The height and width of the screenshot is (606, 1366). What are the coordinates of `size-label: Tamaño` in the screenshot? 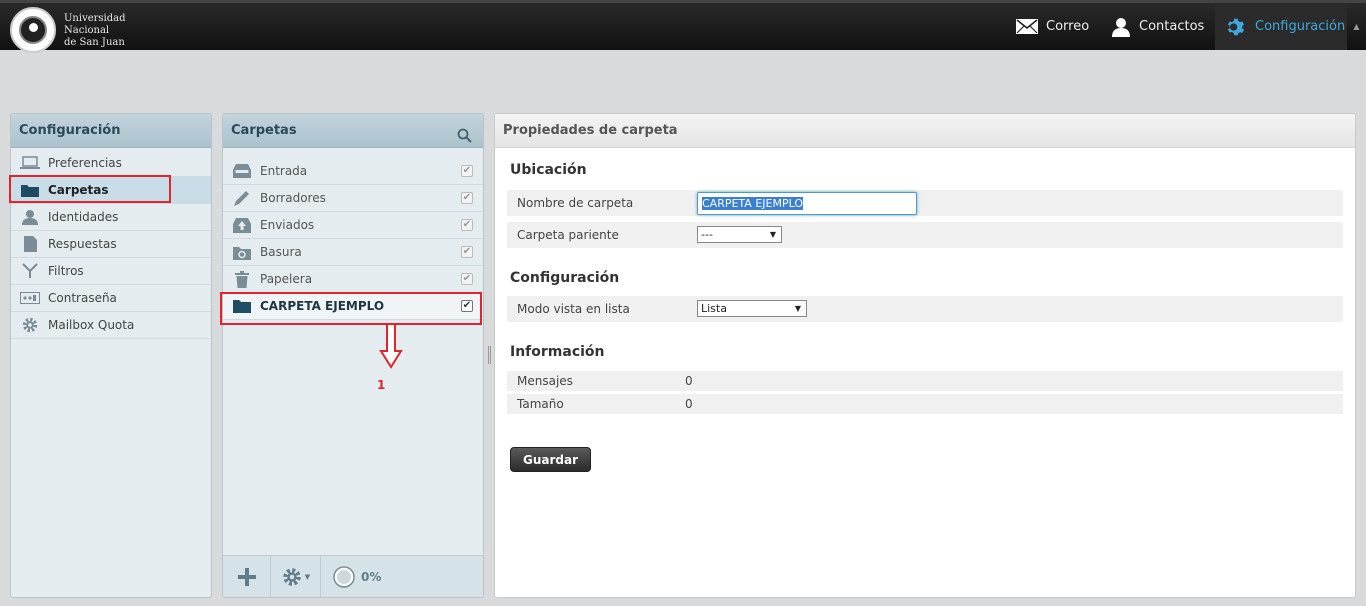 It's located at (540, 404).